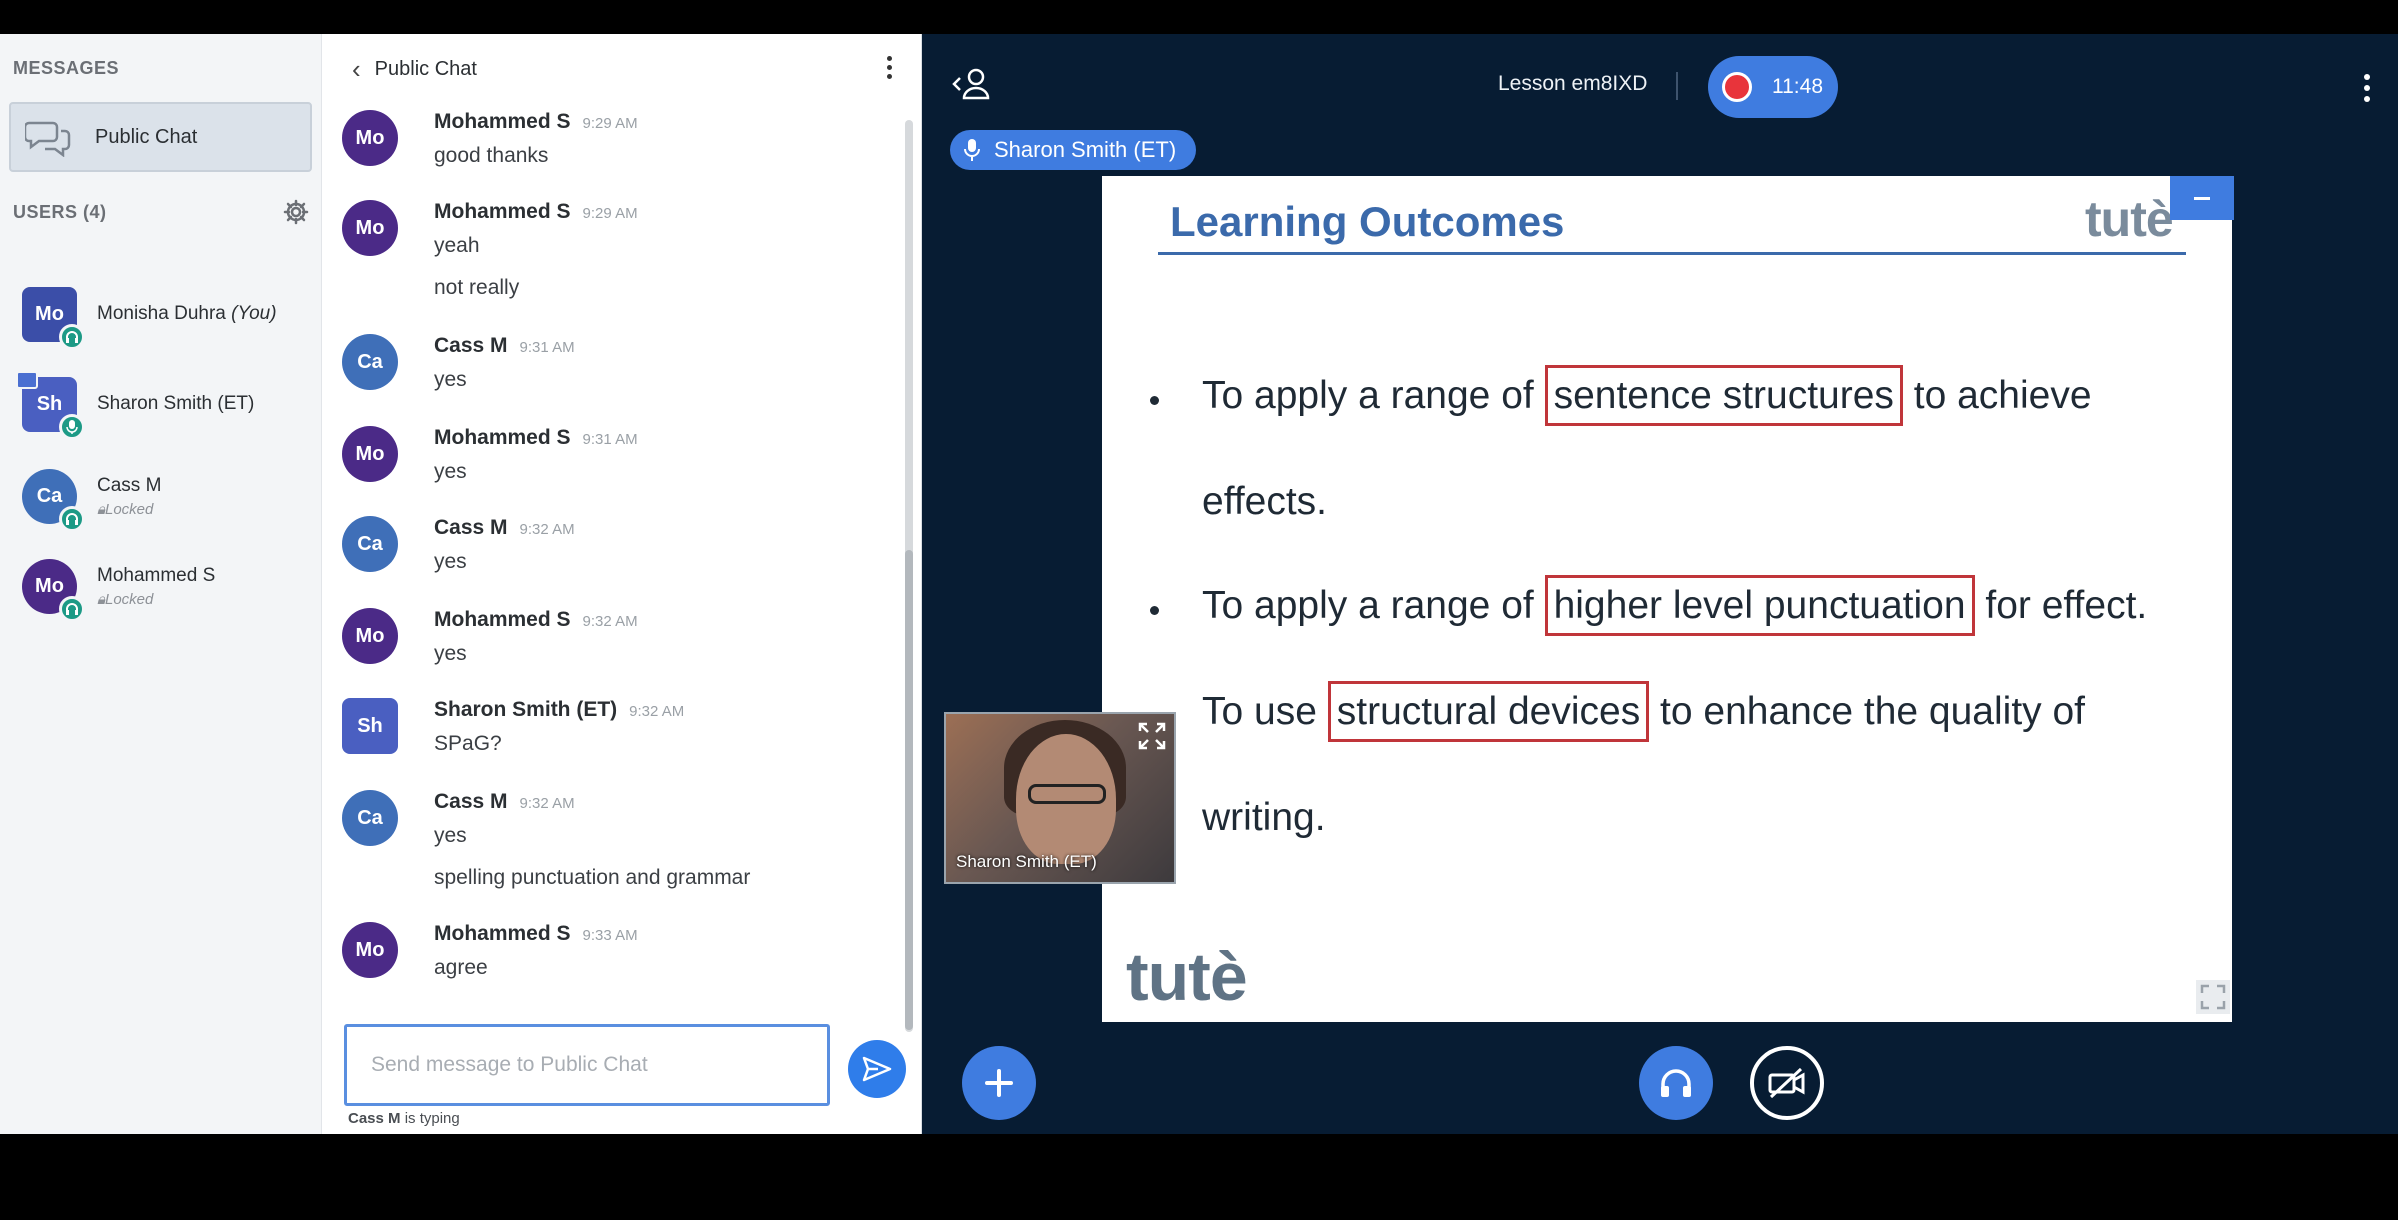  Describe the element at coordinates (27, 379) in the screenshot. I see `presenter-icon` at that location.